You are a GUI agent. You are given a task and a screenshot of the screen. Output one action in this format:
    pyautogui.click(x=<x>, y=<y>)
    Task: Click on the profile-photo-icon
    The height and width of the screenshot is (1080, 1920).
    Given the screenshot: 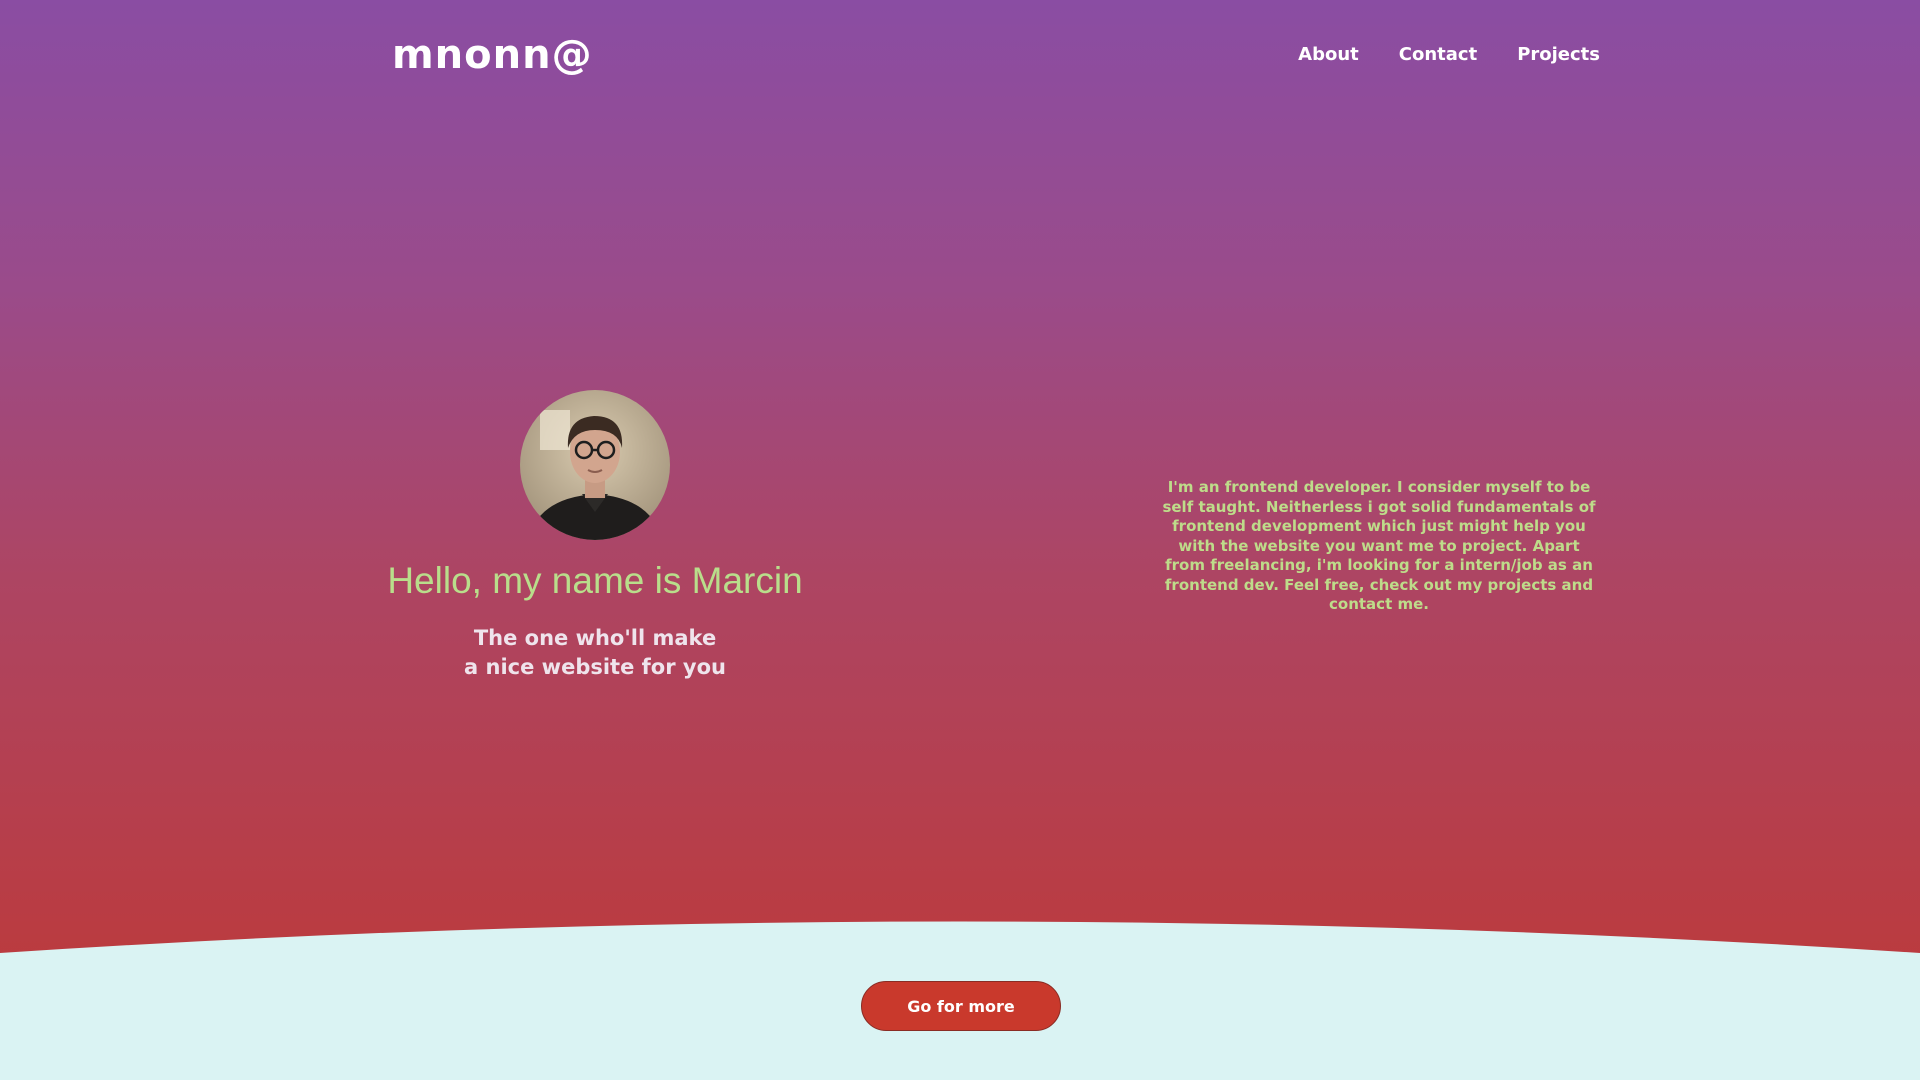 What is the action you would take?
    pyautogui.click(x=595, y=465)
    